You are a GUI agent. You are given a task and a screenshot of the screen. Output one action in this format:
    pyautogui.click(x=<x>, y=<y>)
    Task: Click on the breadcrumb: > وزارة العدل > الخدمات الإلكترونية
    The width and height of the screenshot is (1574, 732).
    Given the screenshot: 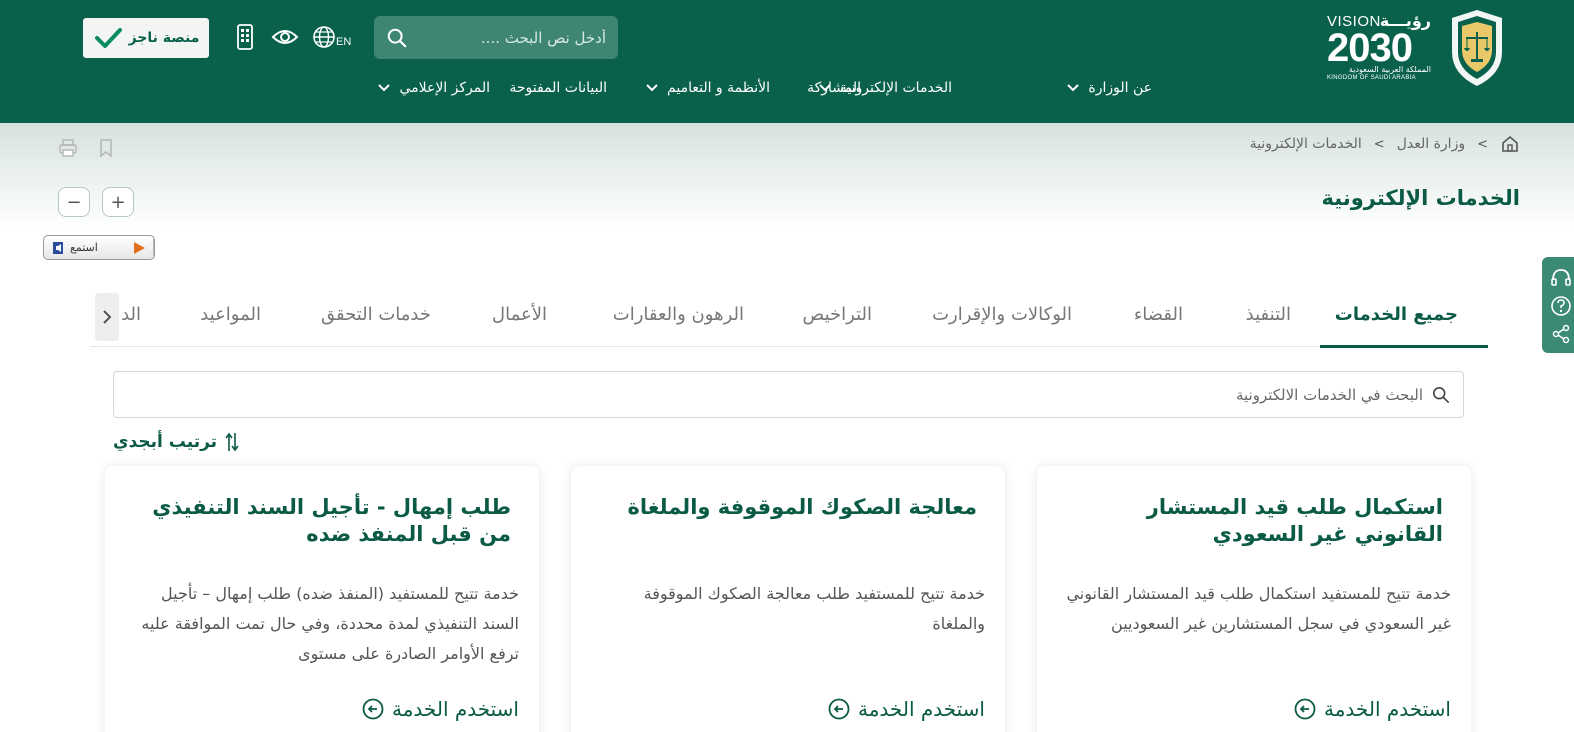 What is the action you would take?
    pyautogui.click(x=1385, y=144)
    